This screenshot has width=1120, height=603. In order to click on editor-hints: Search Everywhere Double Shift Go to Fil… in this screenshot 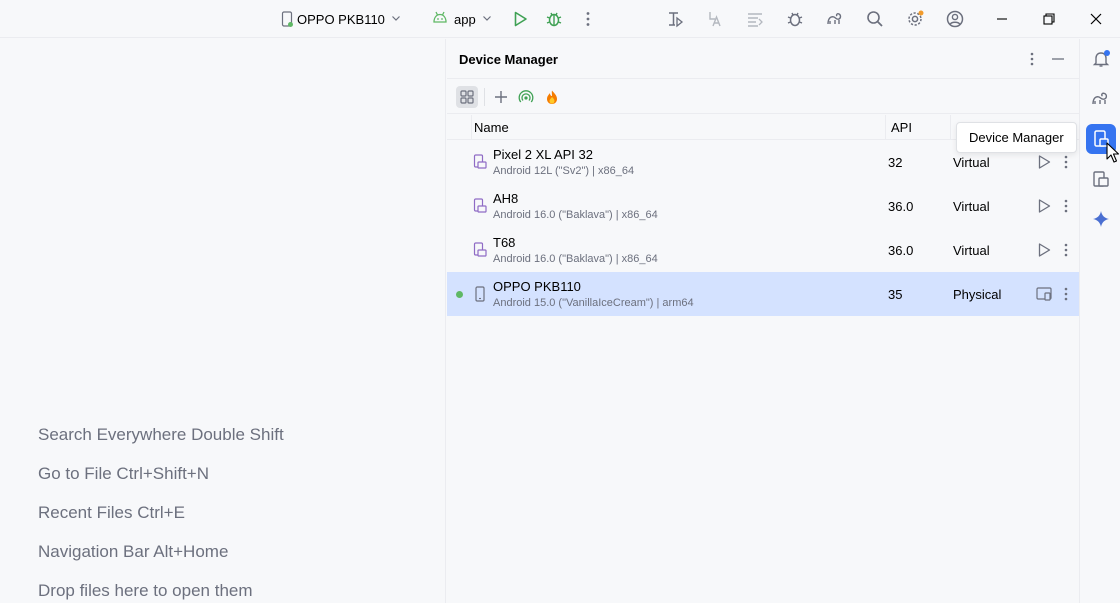, I will do `click(161, 512)`.